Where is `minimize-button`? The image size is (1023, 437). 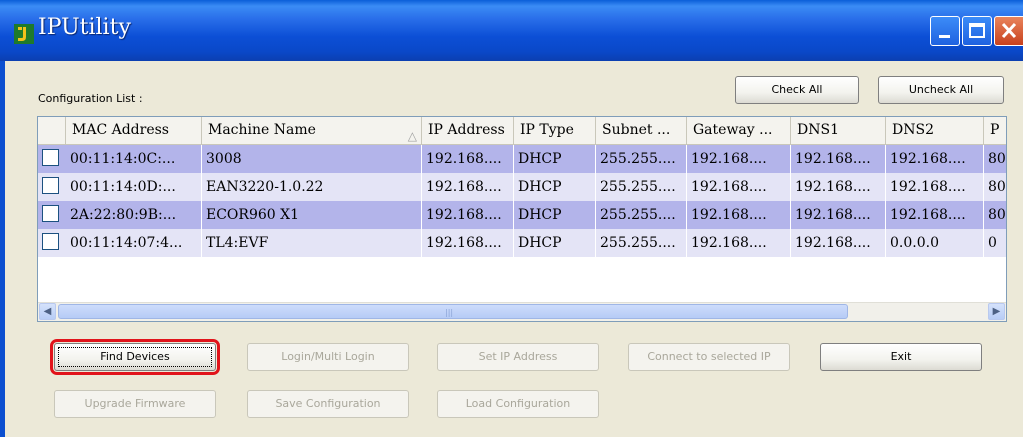
minimize-button is located at coordinates (945, 31).